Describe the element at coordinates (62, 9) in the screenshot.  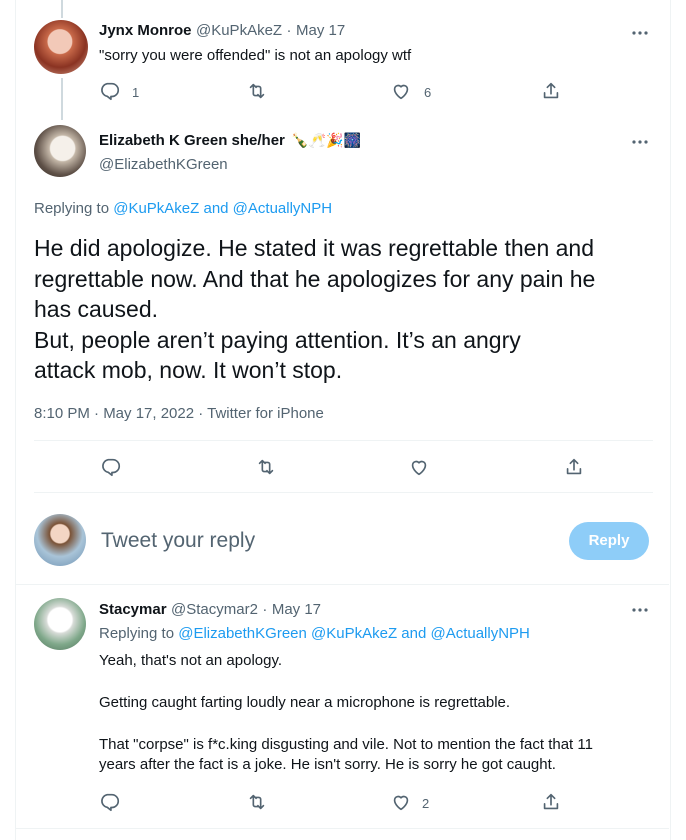
I see `thread-line-top` at that location.